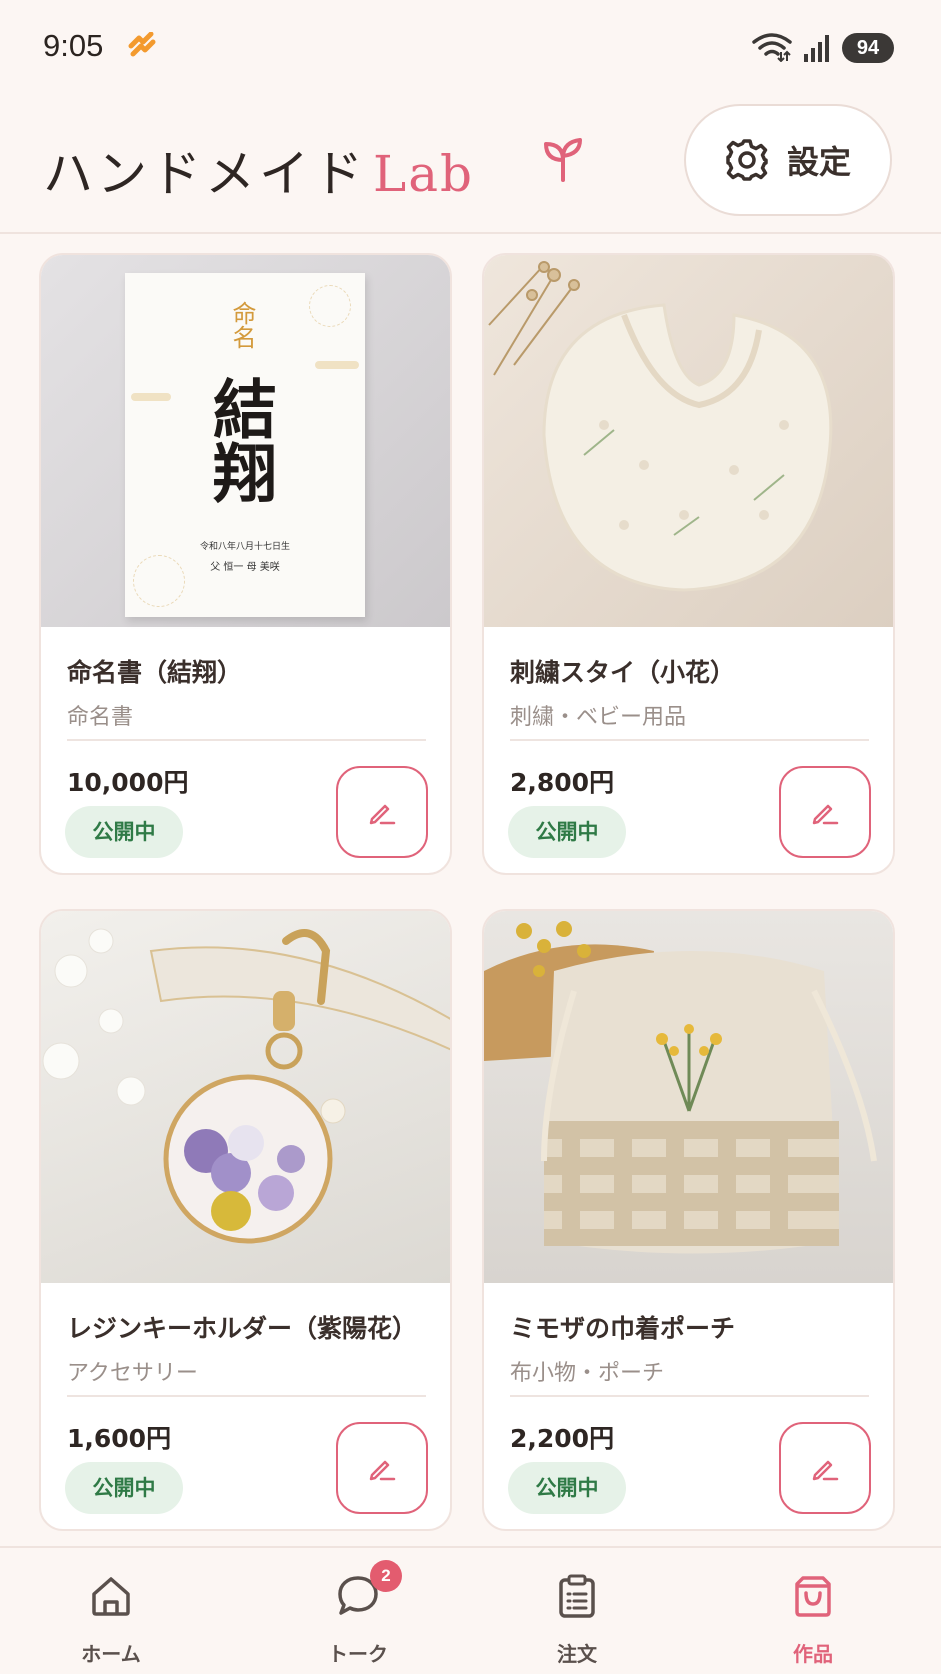 The width and height of the screenshot is (941, 1674). What do you see at coordinates (242, 325) in the screenshot?
I see `naming-label: 命名` at bounding box center [242, 325].